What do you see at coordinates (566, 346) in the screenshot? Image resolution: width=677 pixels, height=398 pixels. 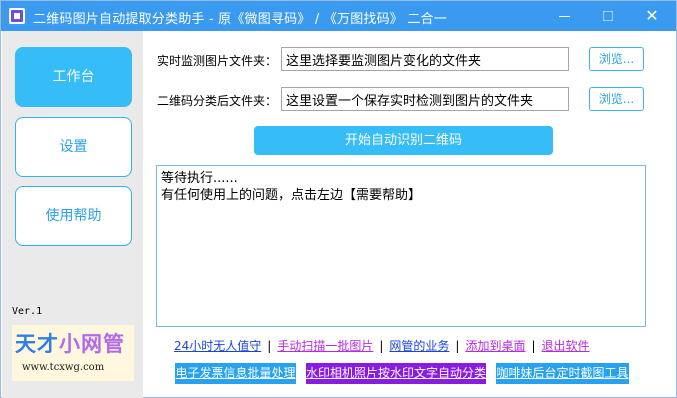 I see `link-exit: 退出软件` at bounding box center [566, 346].